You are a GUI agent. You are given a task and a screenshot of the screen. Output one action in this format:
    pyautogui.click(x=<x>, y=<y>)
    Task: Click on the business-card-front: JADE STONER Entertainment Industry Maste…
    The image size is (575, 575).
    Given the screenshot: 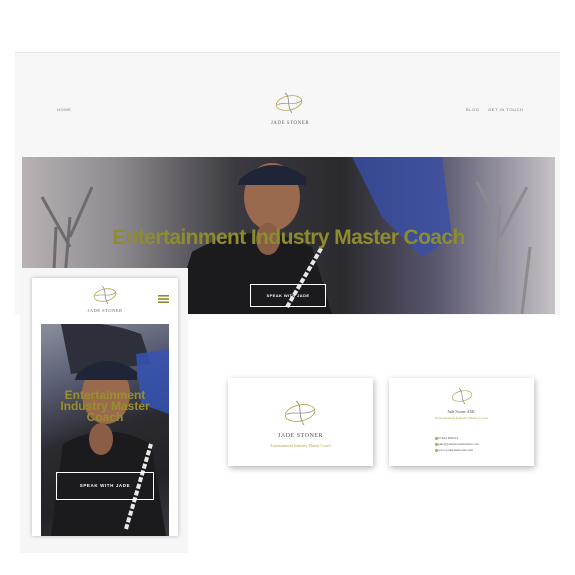 What is the action you would take?
    pyautogui.click(x=300, y=422)
    